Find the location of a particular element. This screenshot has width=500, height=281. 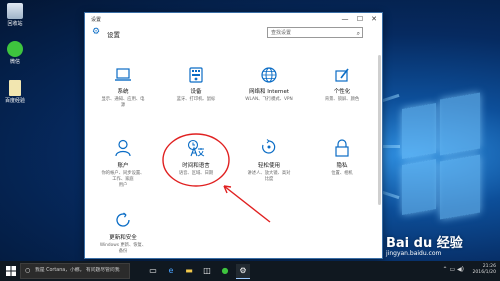

tile-title: 轻松使用 is located at coordinates (268, 166).